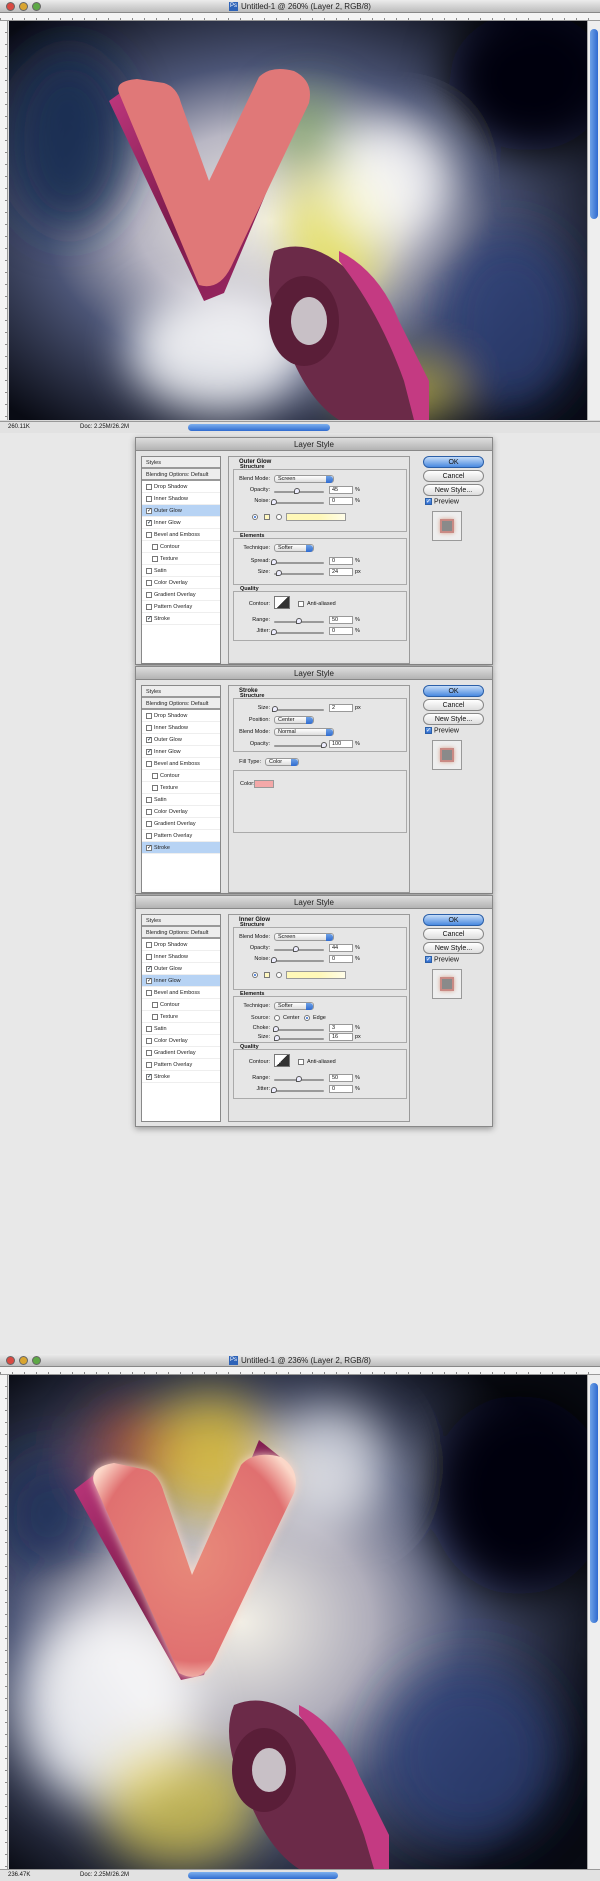  Describe the element at coordinates (294, 720) in the screenshot. I see `position-select: Center` at that location.